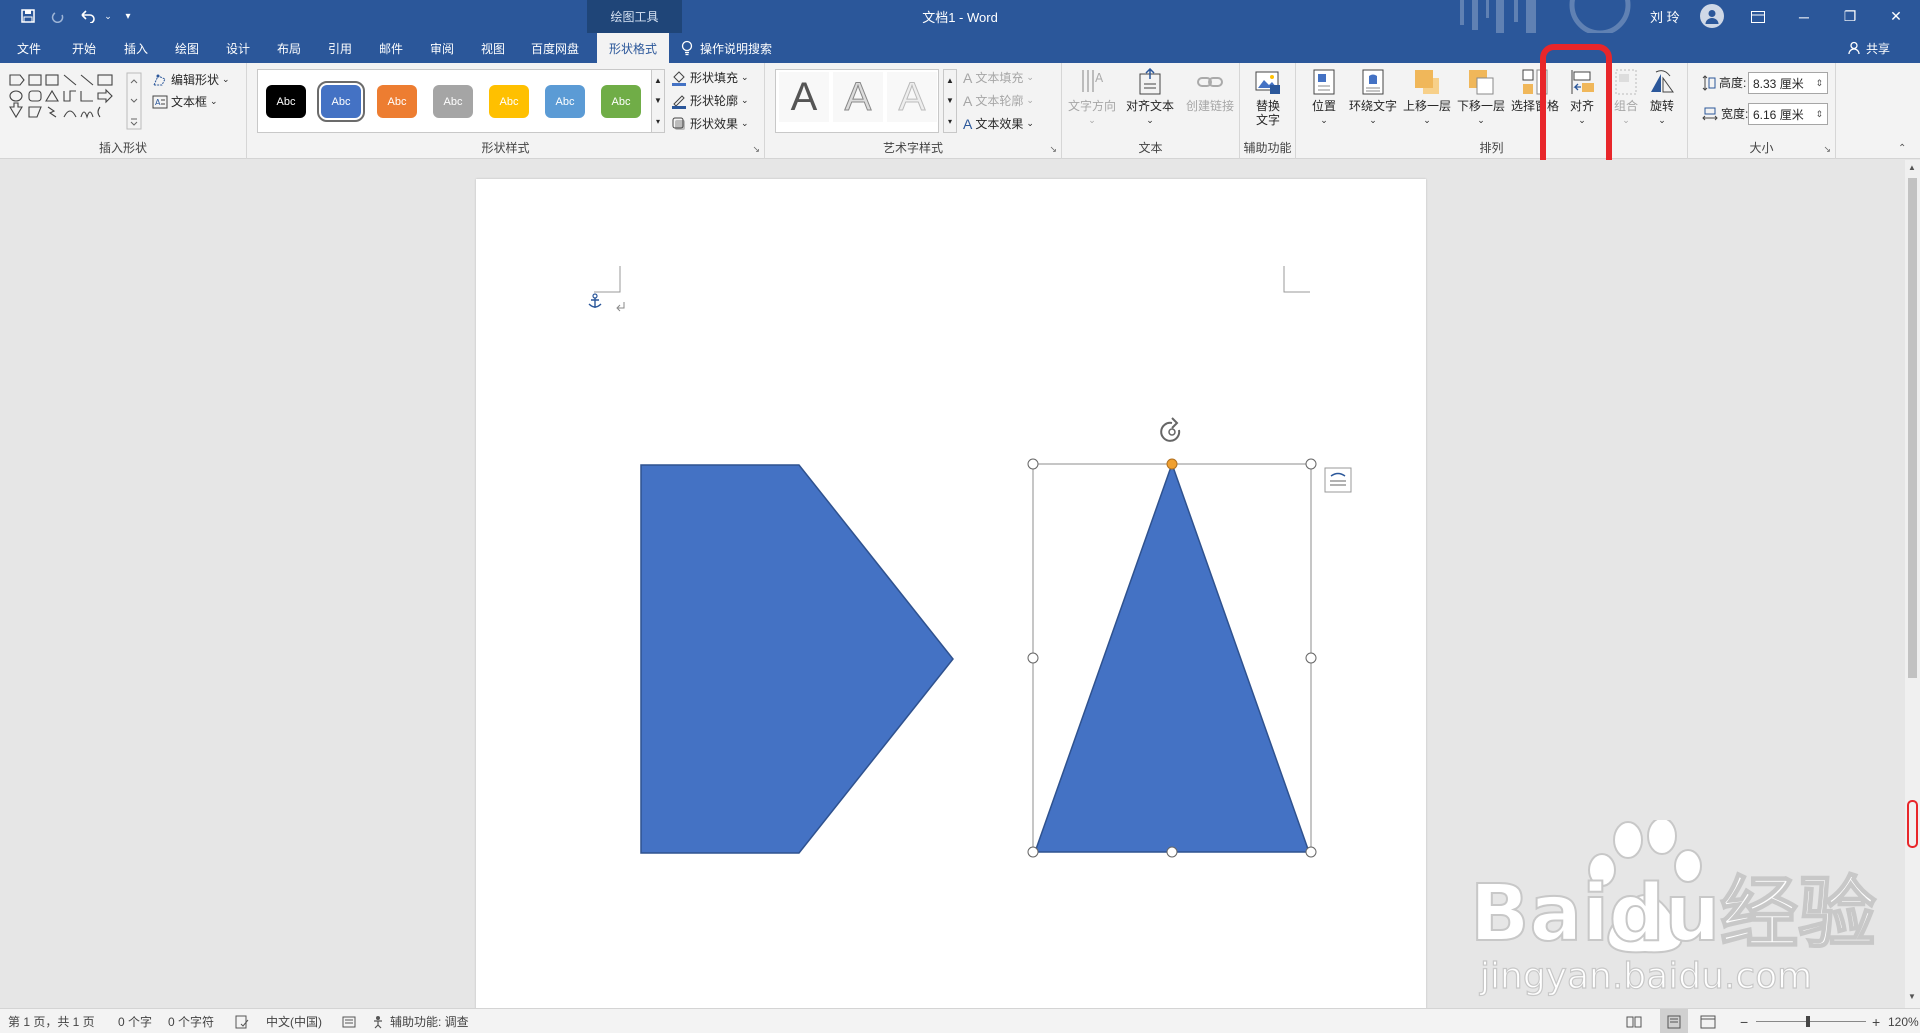 The image size is (1920, 1033). What do you see at coordinates (1092, 97) in the screenshot?
I see `text-direction-button: A 文字方向 ⌄` at bounding box center [1092, 97].